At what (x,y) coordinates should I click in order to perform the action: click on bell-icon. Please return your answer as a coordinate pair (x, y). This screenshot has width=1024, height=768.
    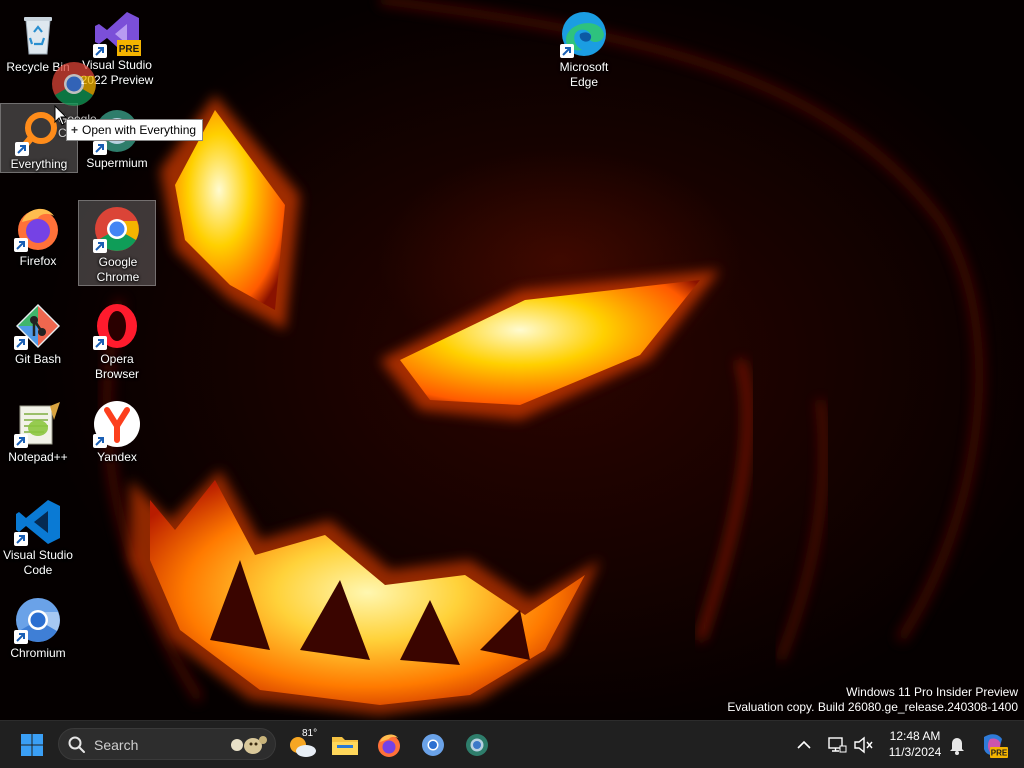
    Looking at the image, I should click on (957, 746).